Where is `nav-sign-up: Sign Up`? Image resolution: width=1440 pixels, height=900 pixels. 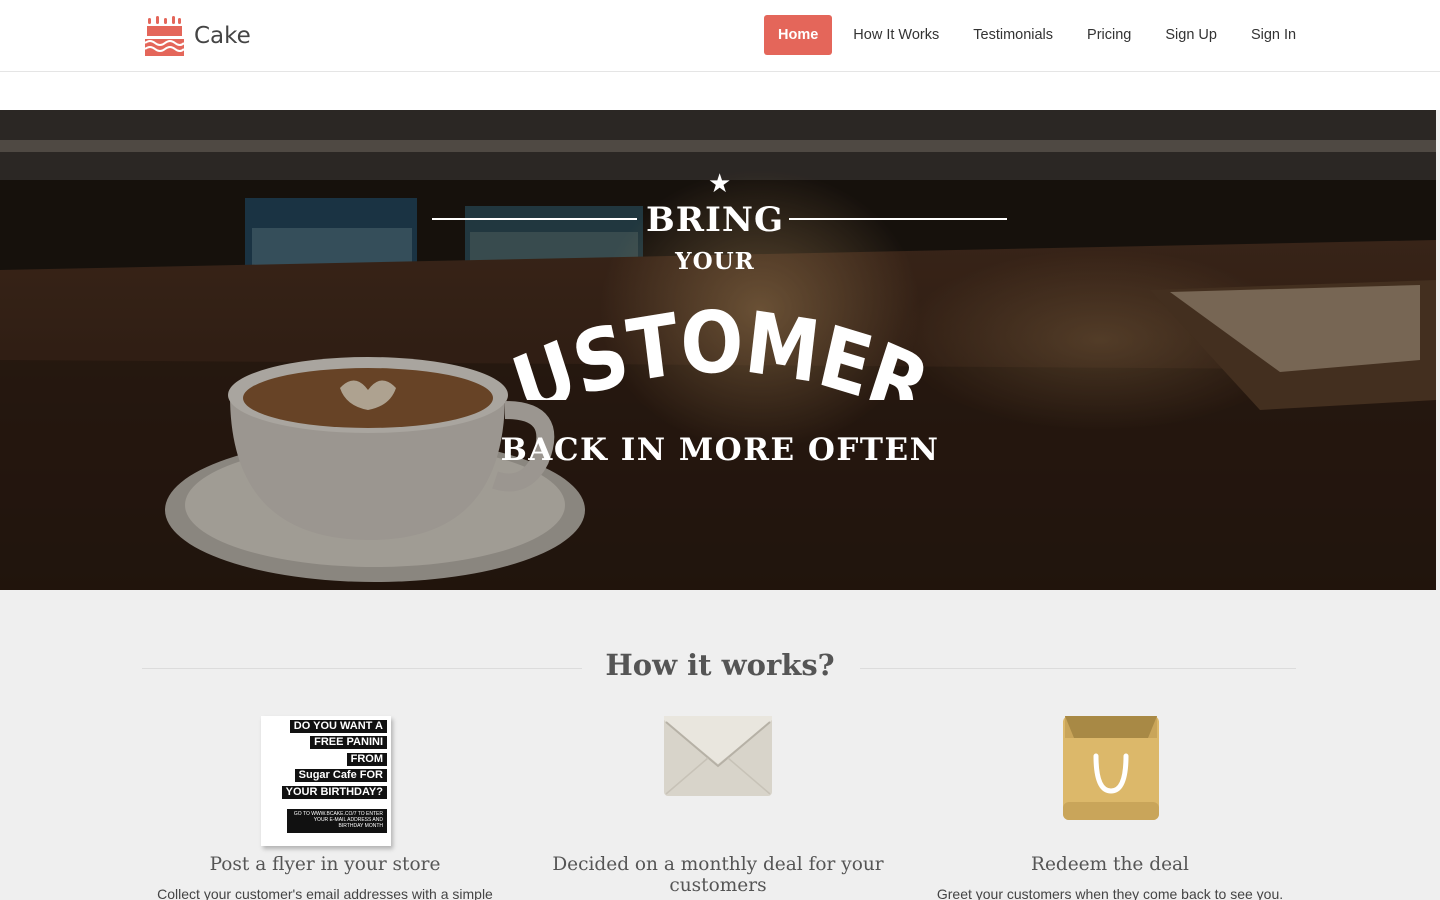
nav-sign-up: Sign Up is located at coordinates (1191, 35).